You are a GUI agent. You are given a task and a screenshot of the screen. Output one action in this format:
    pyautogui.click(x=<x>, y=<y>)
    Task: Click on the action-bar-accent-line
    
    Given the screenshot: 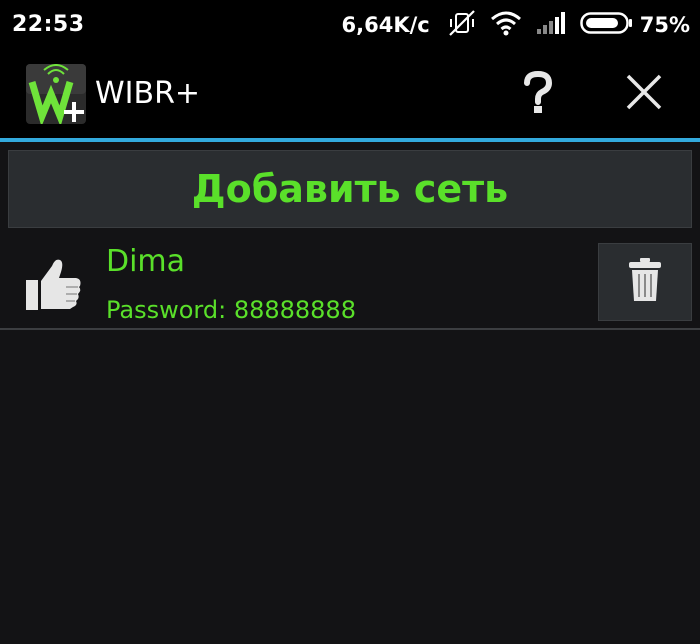 What is the action you would take?
    pyautogui.click(x=350, y=140)
    